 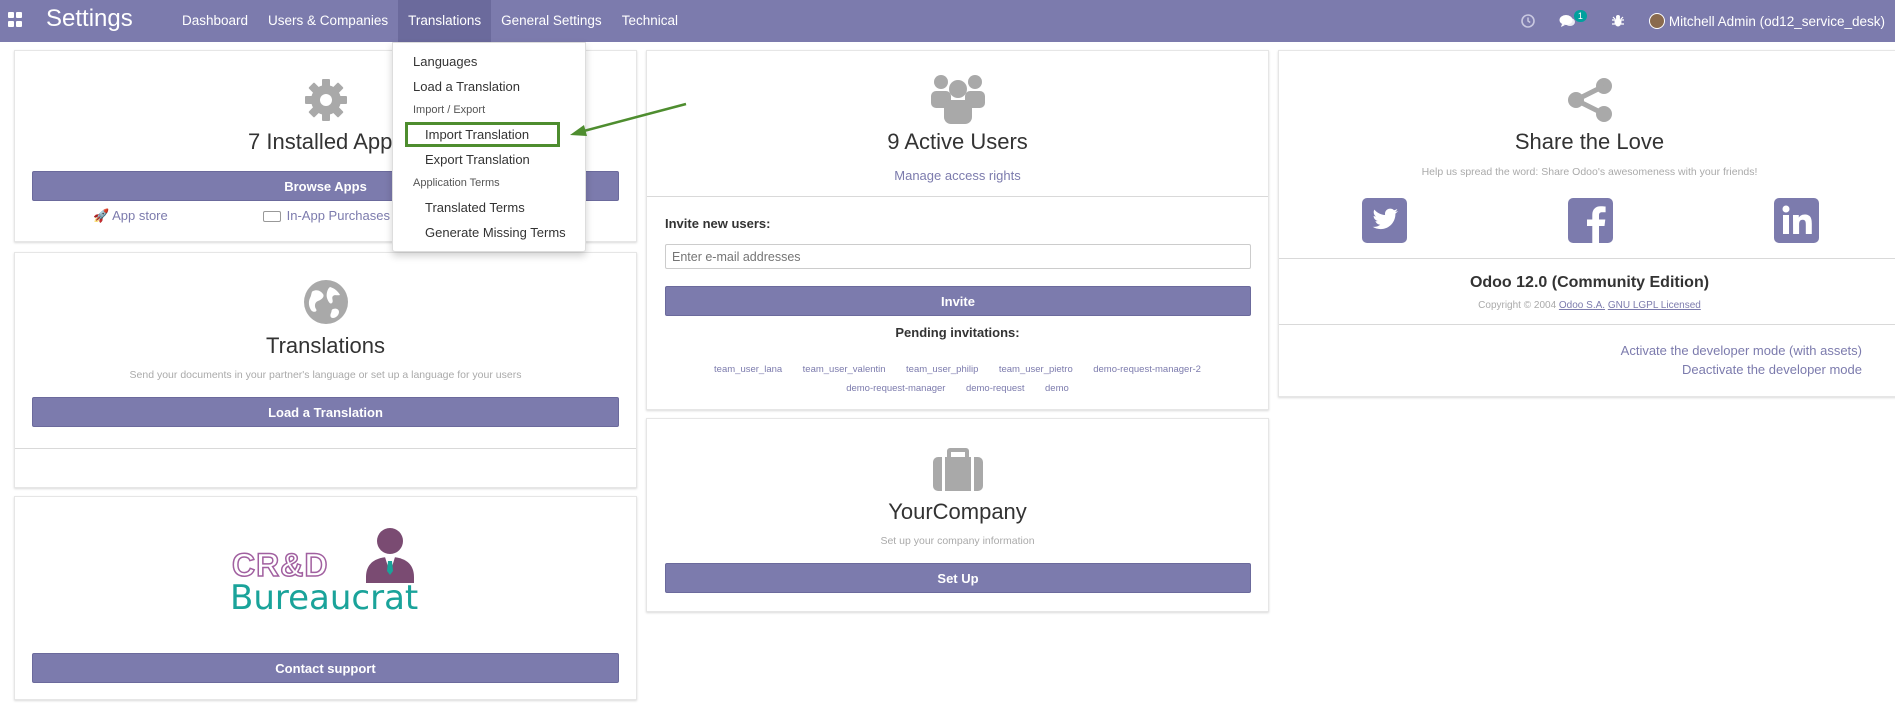 What do you see at coordinates (338, 215) in the screenshot?
I see `in-app-purchases-label: In-App Purchases` at bounding box center [338, 215].